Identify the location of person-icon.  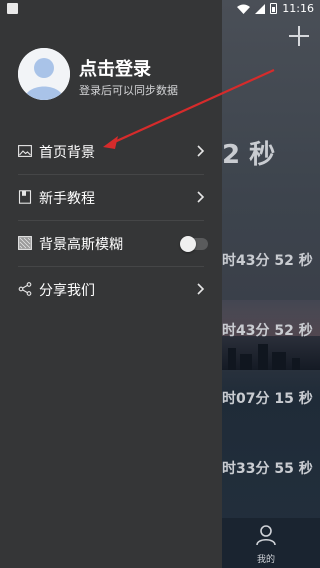
(266, 535).